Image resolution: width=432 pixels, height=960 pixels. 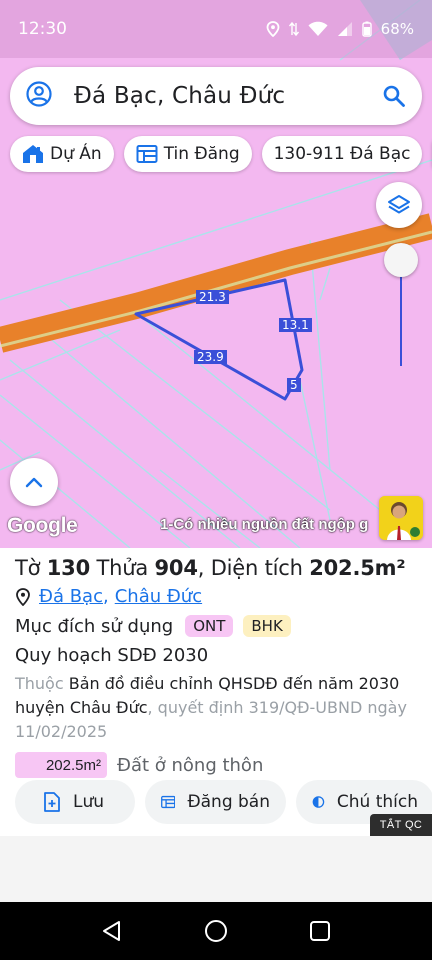 I want to click on google-attribution: Google, so click(x=42, y=525).